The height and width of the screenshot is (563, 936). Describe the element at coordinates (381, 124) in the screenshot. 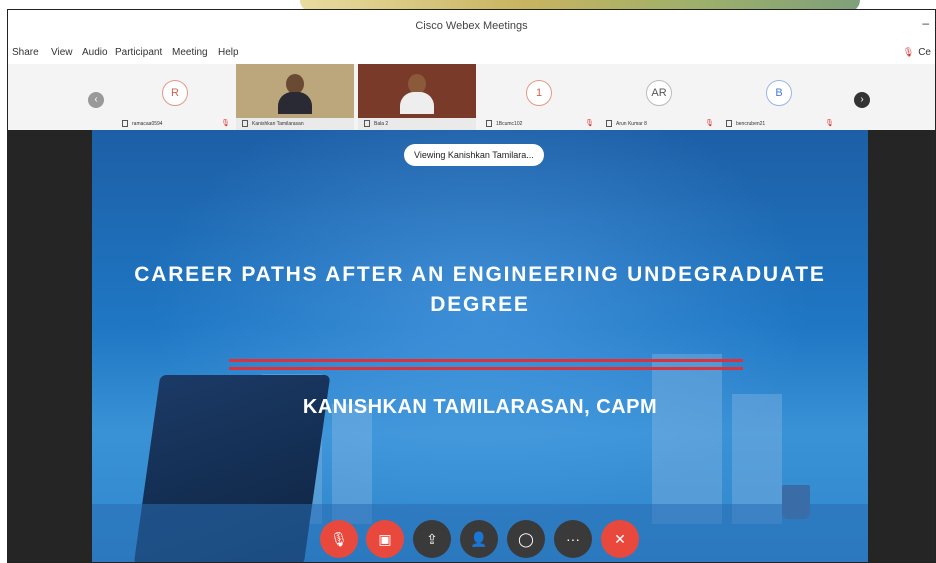

I see `participant-name: Bala 2` at that location.